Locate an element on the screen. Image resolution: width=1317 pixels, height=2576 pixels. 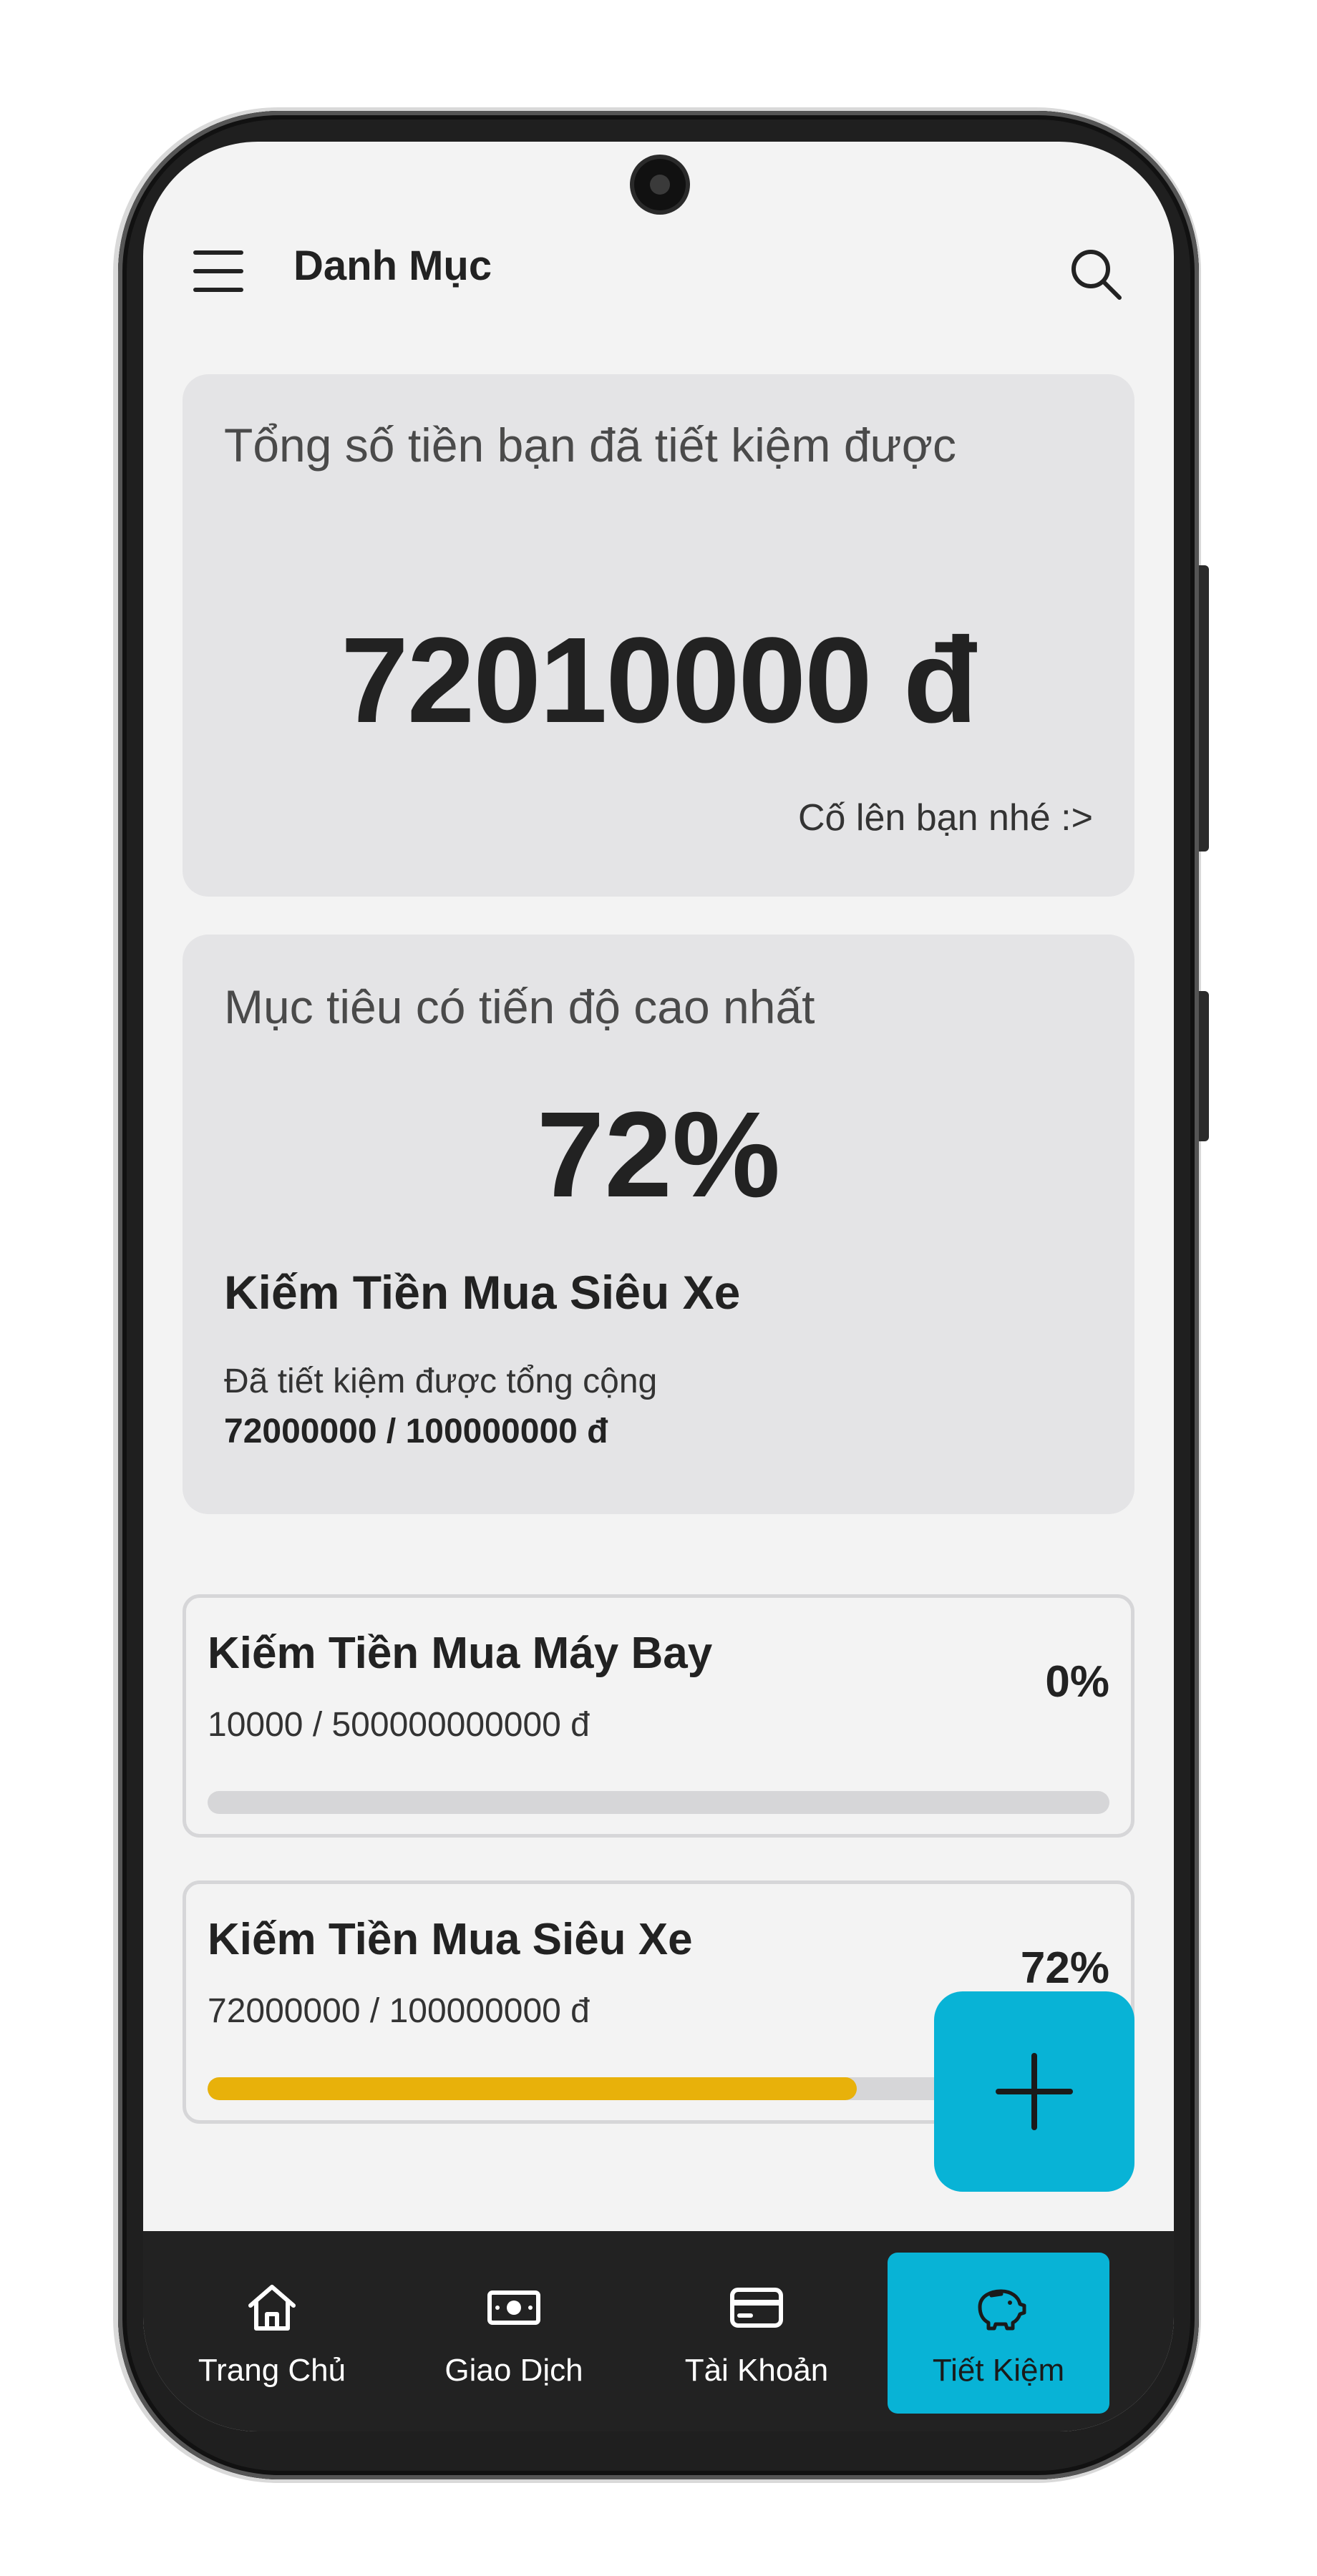
nav-label: Giao Dịch is located at coordinates (513, 2370).